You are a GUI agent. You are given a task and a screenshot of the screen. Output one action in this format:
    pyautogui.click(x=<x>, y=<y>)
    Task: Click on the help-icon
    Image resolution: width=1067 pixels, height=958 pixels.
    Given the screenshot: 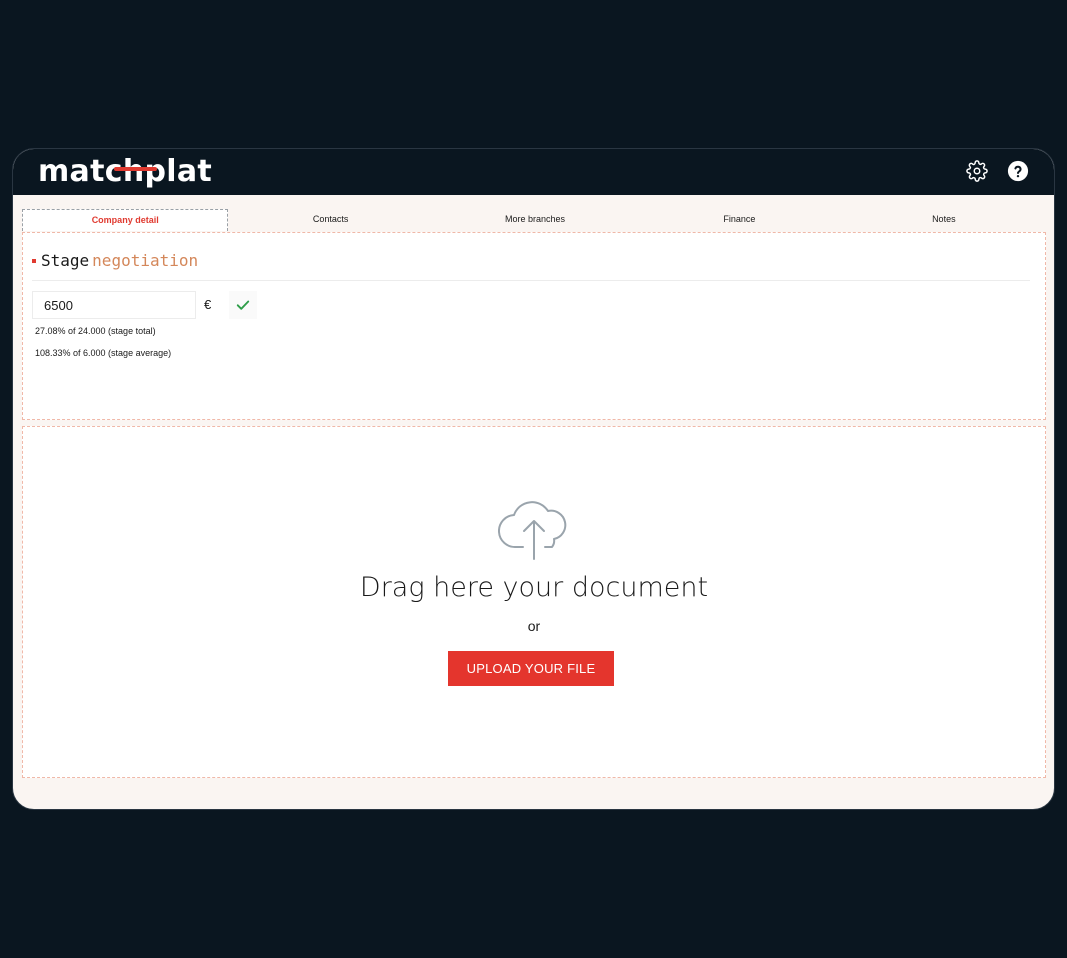 What is the action you would take?
    pyautogui.click(x=1018, y=171)
    